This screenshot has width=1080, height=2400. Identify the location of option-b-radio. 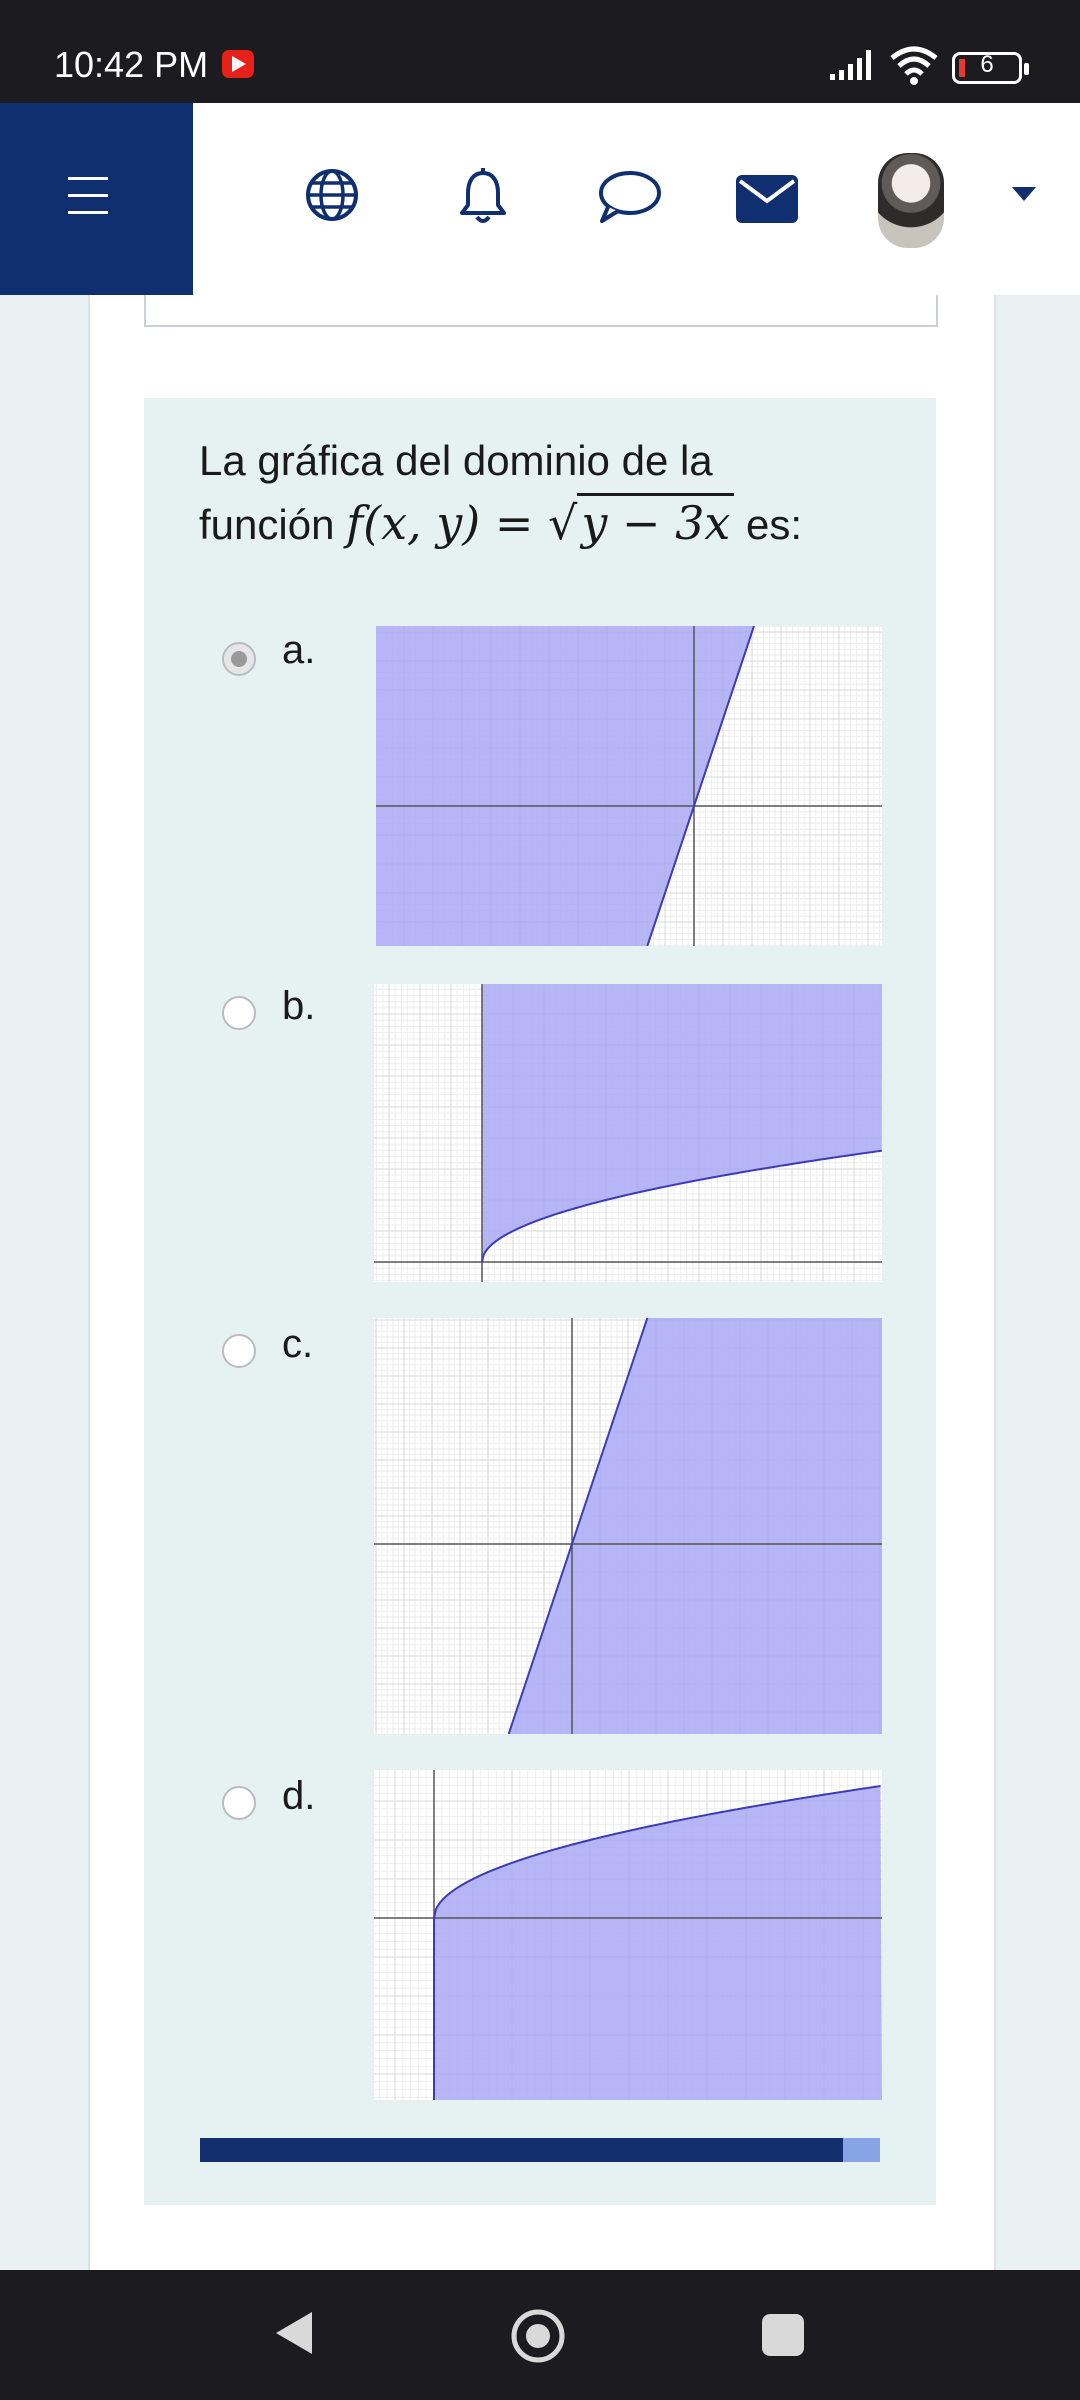
(239, 1013).